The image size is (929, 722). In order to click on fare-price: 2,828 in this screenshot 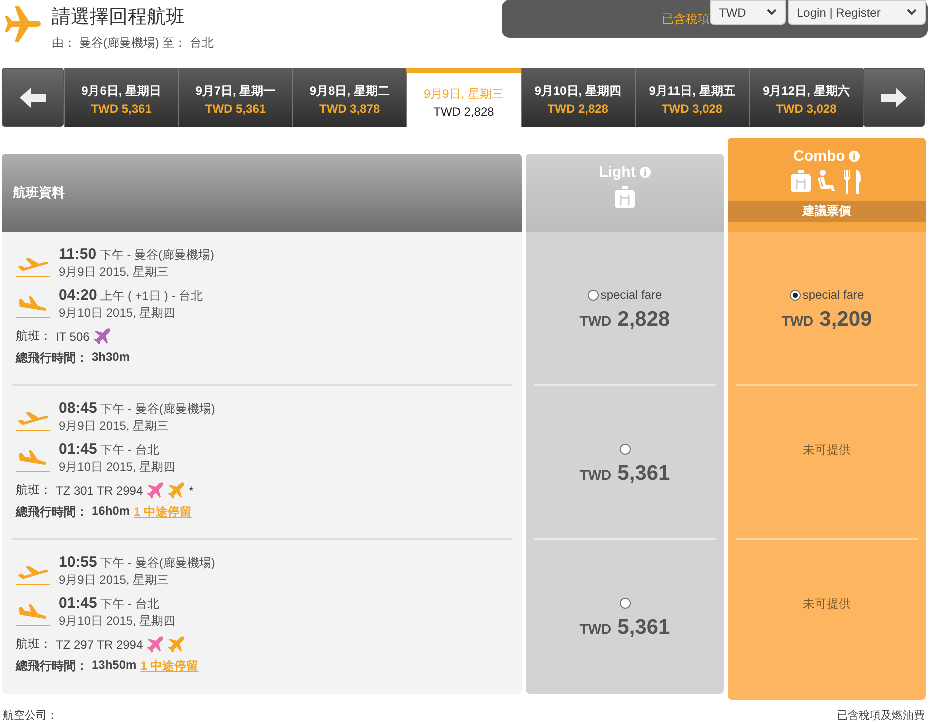, I will do `click(644, 320)`.